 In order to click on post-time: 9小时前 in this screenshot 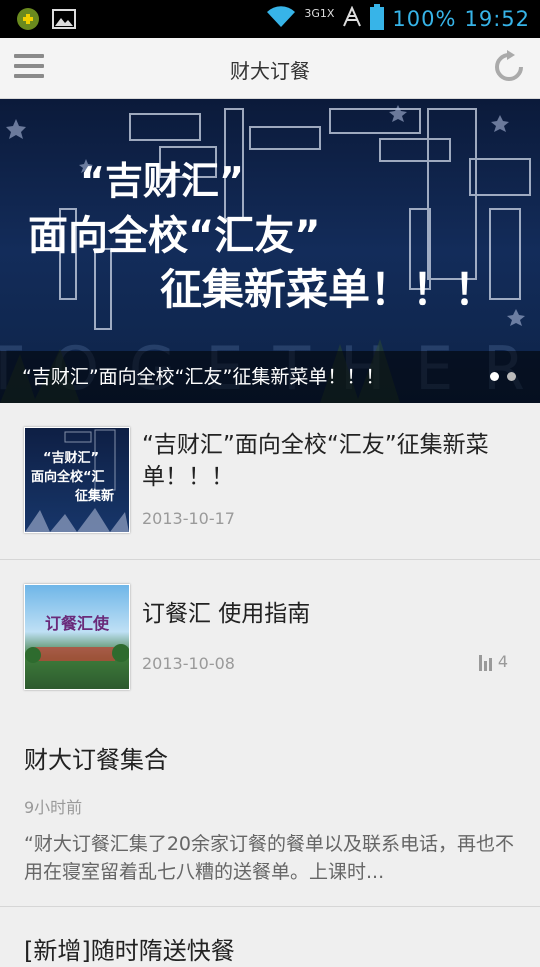, I will do `click(53, 807)`.